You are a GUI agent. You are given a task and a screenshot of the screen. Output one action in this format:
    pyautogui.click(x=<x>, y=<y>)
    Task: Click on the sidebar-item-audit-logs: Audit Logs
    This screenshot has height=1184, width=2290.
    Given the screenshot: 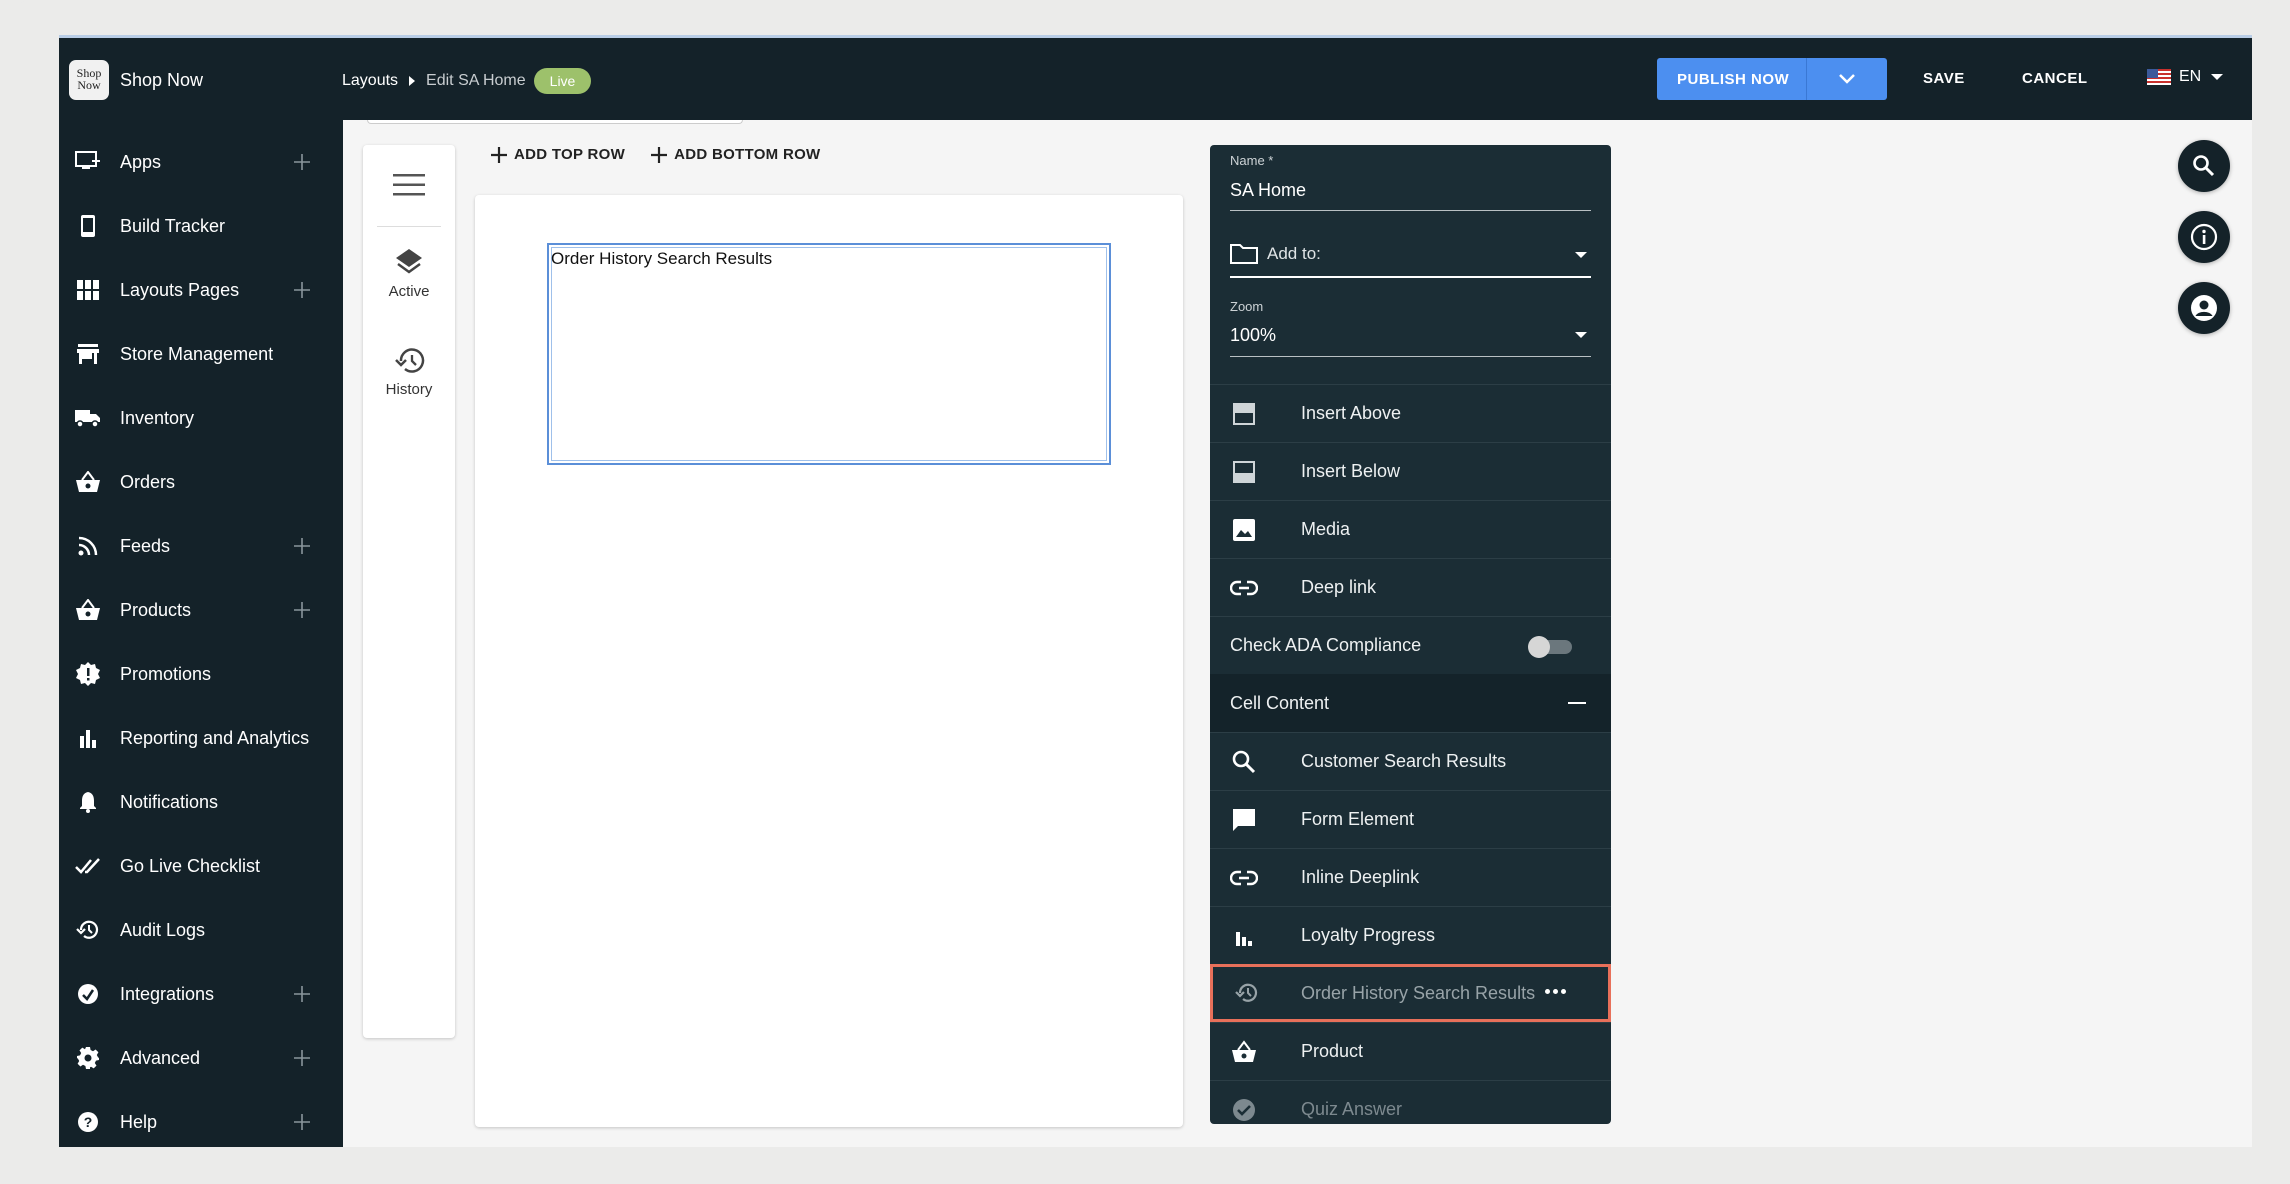 What is the action you would take?
    pyautogui.click(x=201, y=930)
    